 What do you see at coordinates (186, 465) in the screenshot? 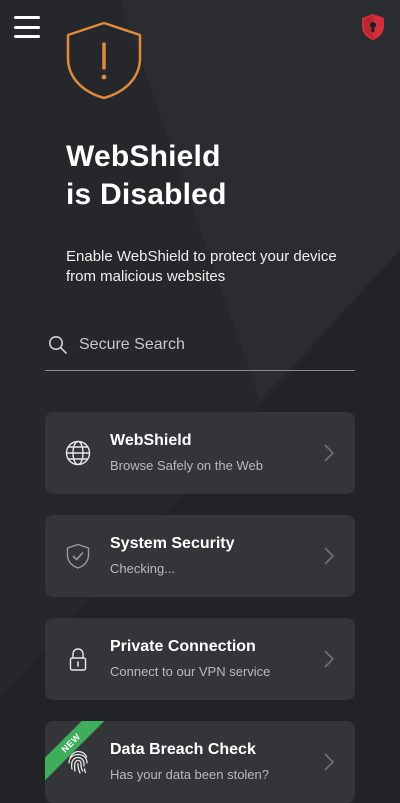
I see `card-subtitle: Browse Safely on the Web` at bounding box center [186, 465].